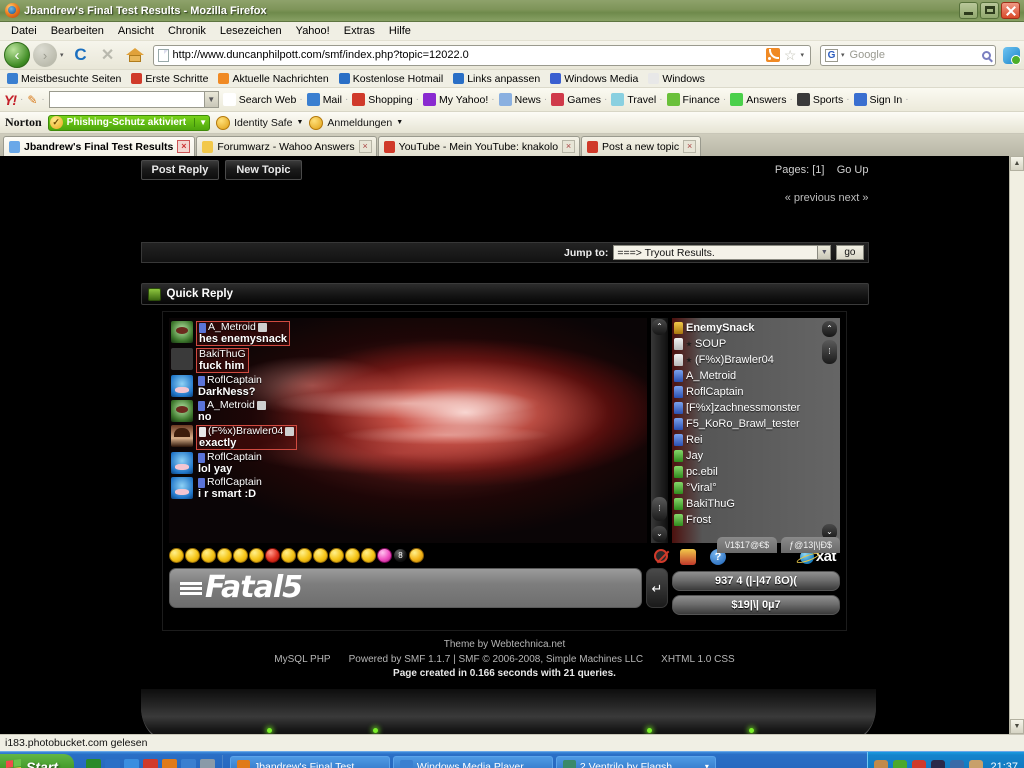 This screenshot has width=1024, height=768. What do you see at coordinates (757, 440) in the screenshot?
I see `user-list-item: Rei` at bounding box center [757, 440].